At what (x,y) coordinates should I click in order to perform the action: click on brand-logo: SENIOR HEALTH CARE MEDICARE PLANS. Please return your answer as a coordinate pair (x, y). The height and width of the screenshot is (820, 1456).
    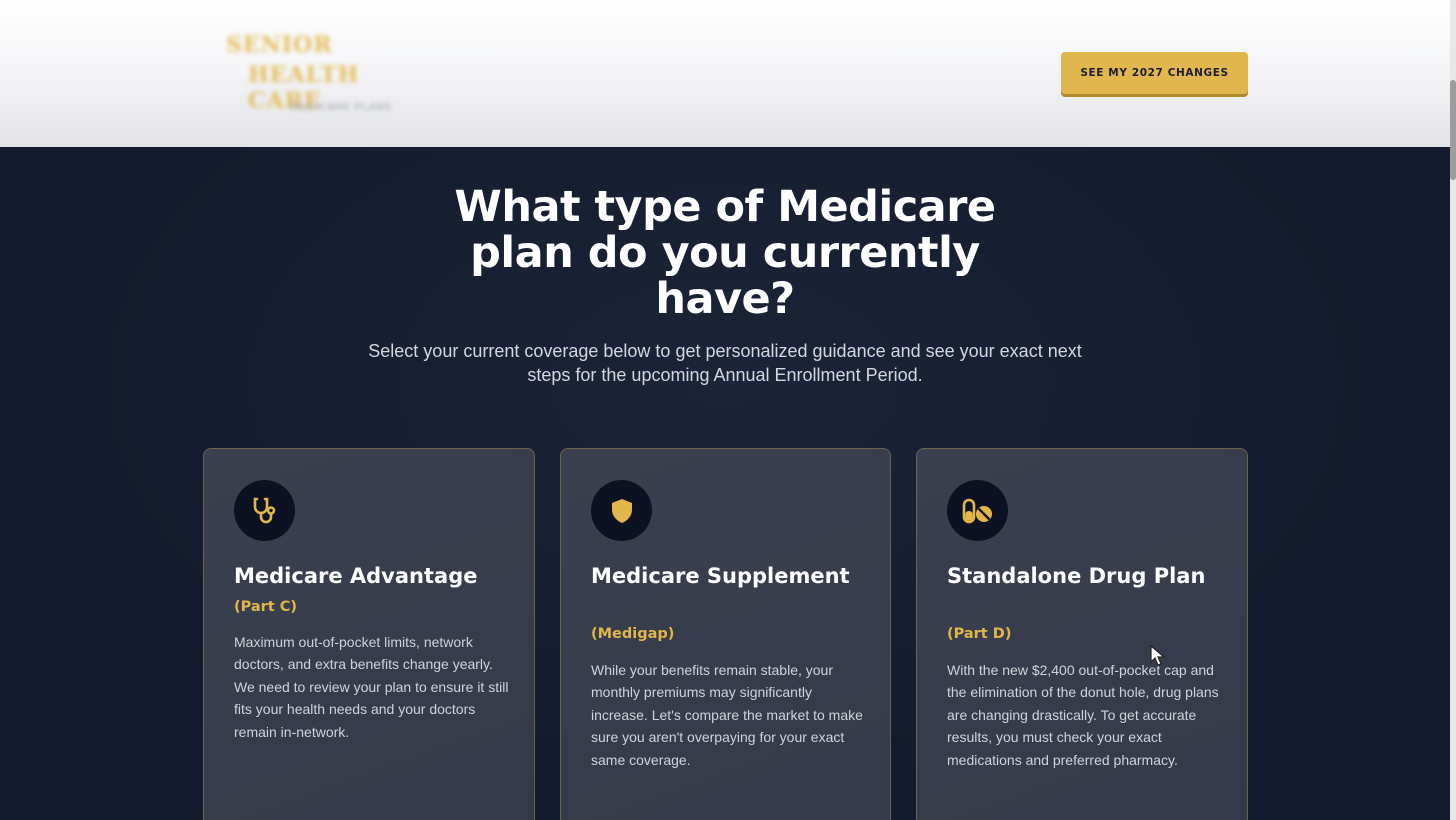
    Looking at the image, I should click on (318, 74).